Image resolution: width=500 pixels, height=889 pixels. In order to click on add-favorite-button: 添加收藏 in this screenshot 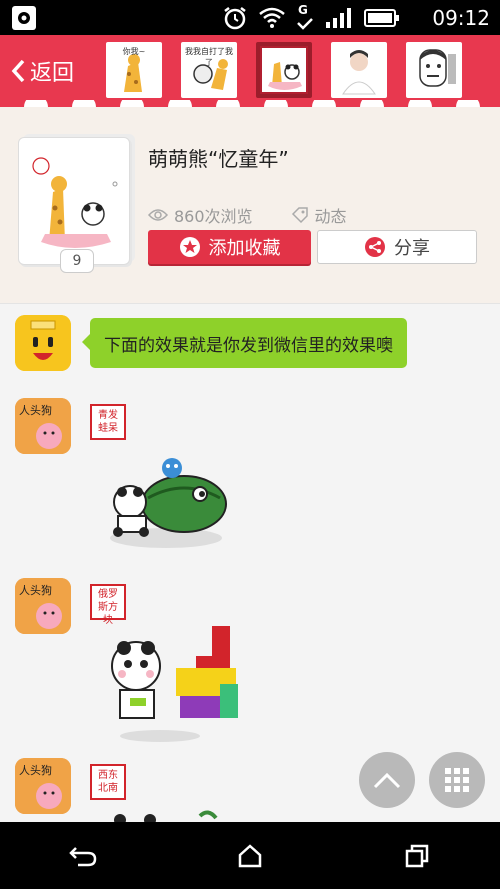, I will do `click(229, 247)`.